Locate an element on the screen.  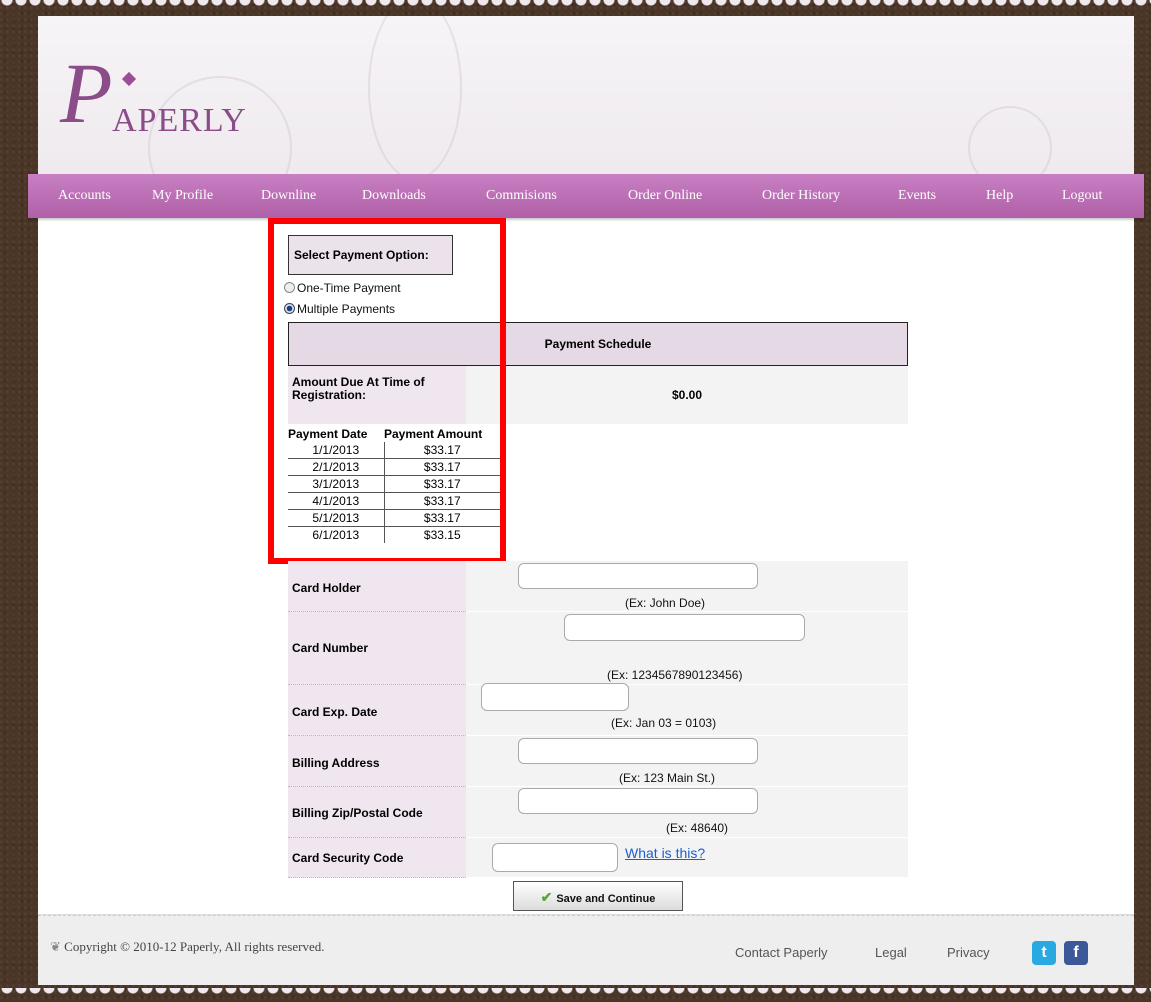
logo-letter: P is located at coordinates (86, 93).